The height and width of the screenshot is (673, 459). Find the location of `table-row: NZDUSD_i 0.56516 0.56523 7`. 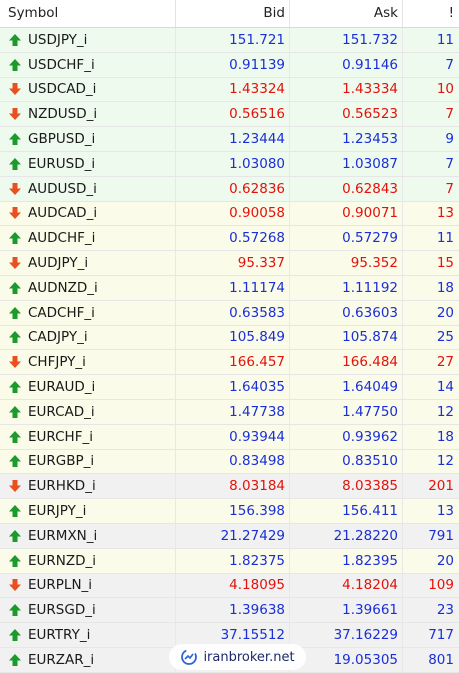

table-row: NZDUSD_i 0.56516 0.56523 7 is located at coordinates (229, 115).